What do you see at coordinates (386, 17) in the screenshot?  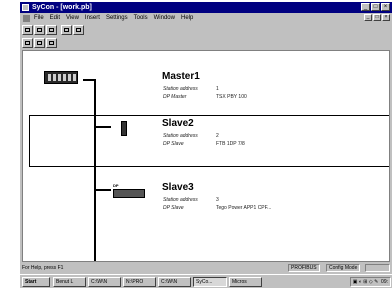 I see `mdi-close-button: ×` at bounding box center [386, 17].